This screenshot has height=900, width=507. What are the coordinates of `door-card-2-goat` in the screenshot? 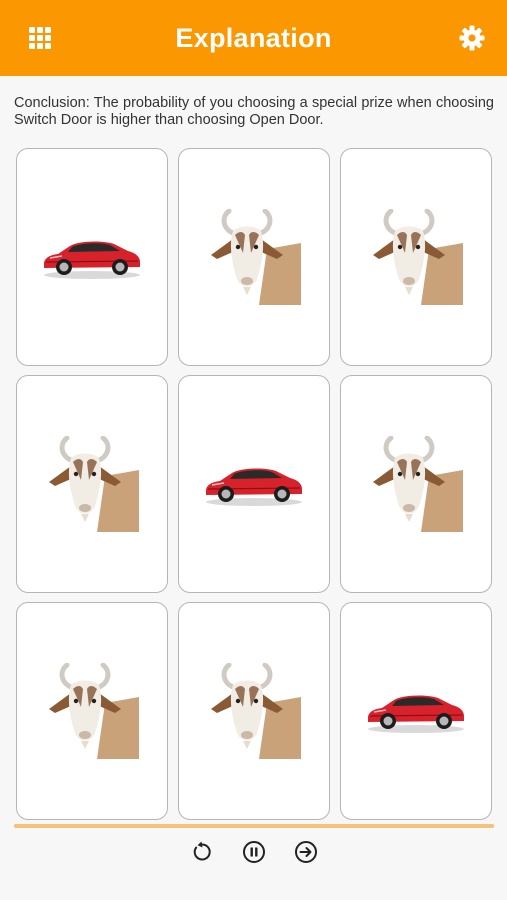 It's located at (254, 257).